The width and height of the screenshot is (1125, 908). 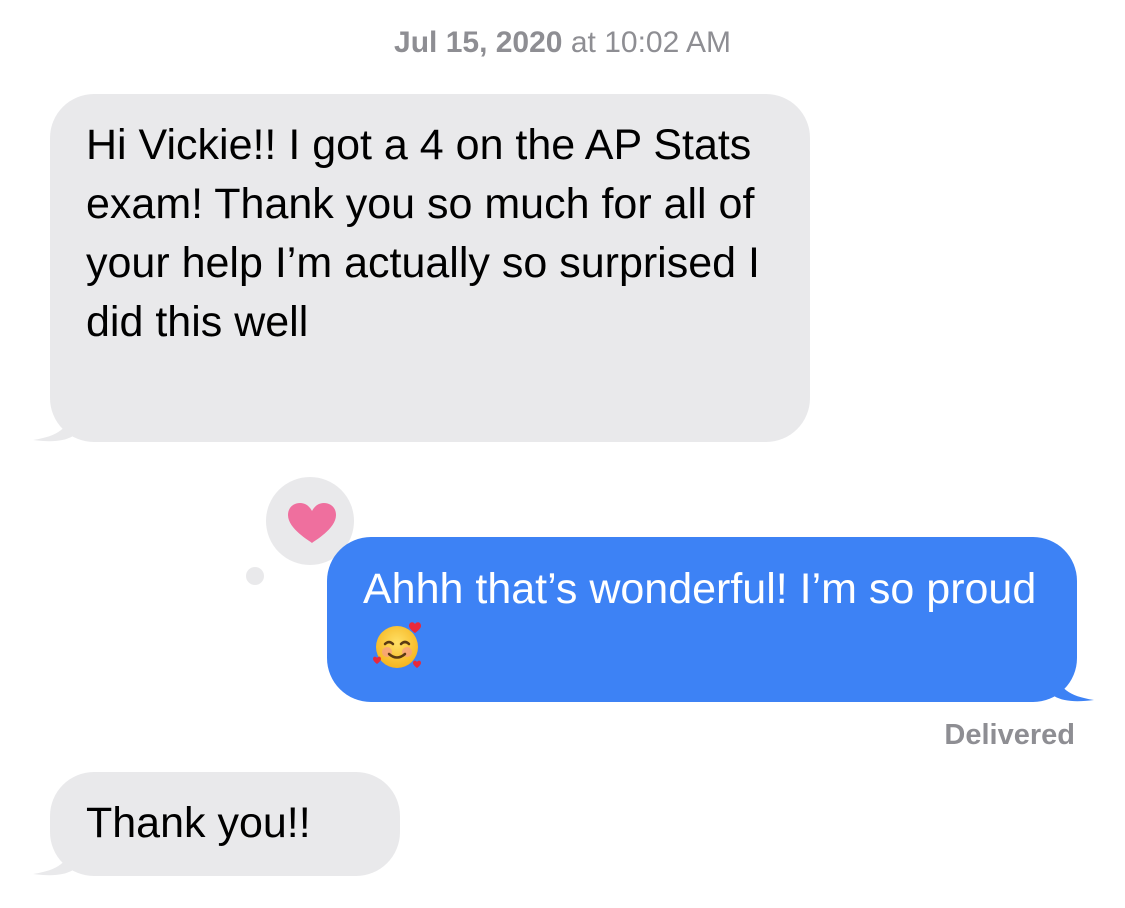 I want to click on received-message-bubble: Thank you!!, so click(x=216, y=824).